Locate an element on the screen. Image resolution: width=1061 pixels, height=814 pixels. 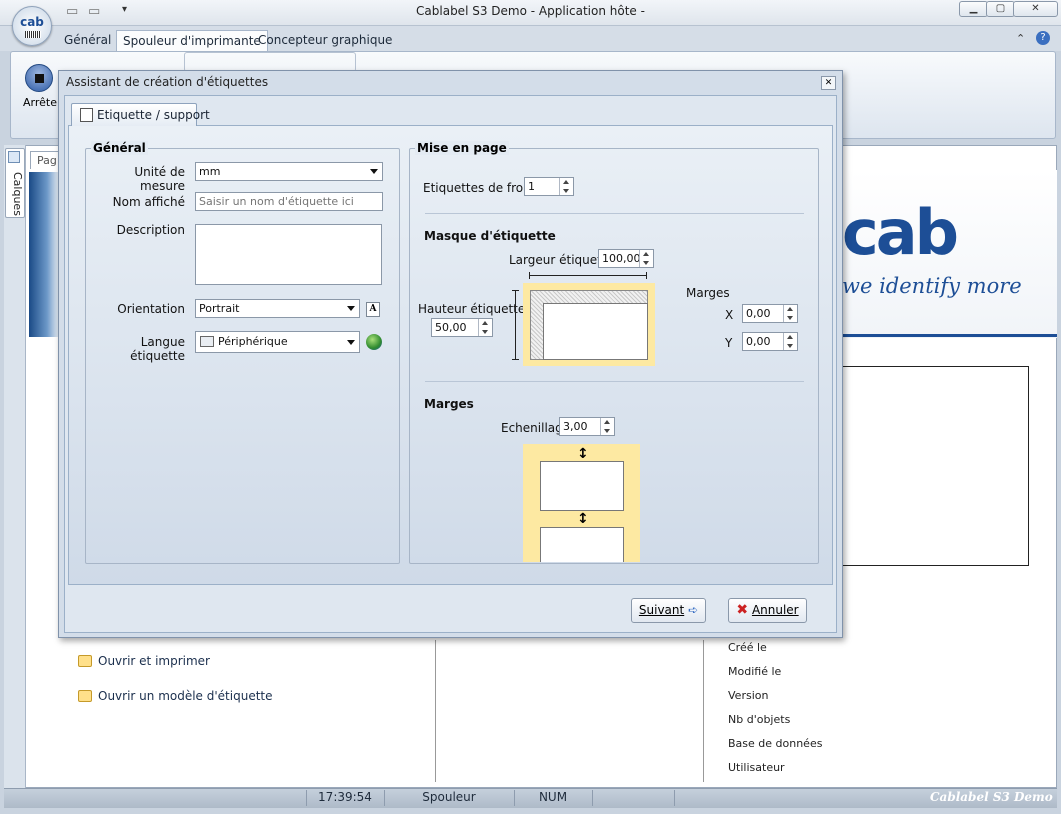
open-print-icon is located at coordinates (85, 661).